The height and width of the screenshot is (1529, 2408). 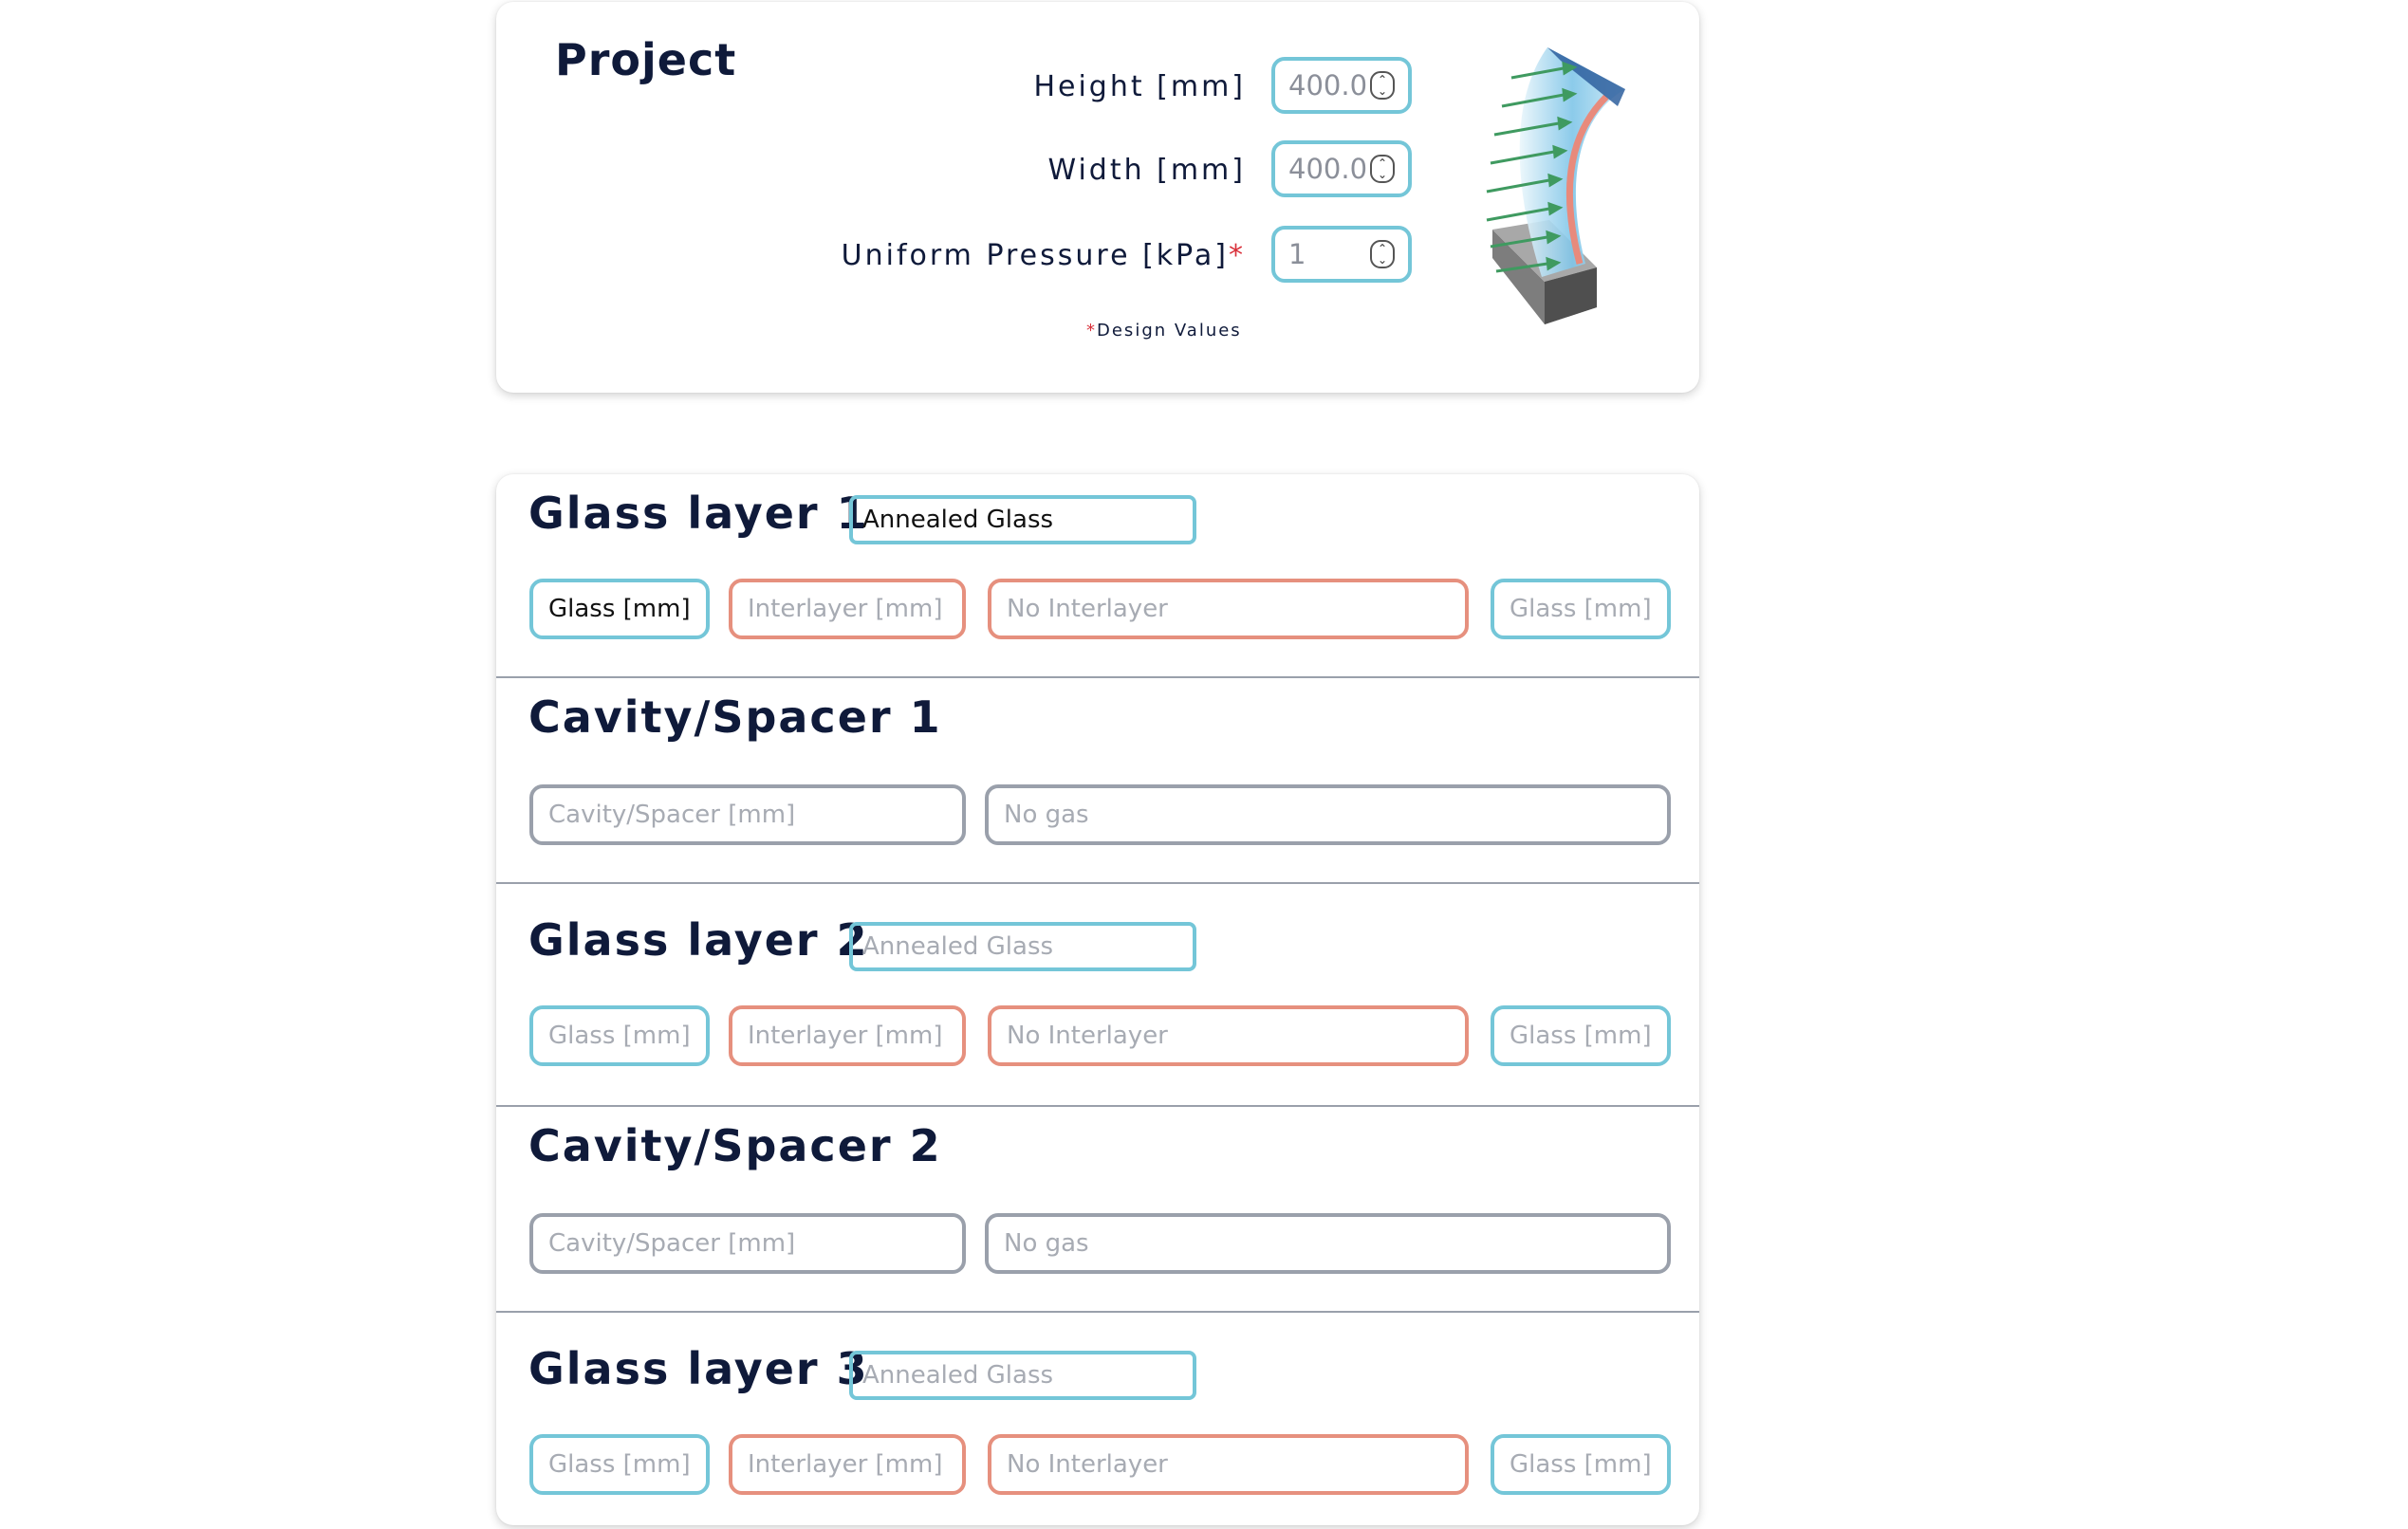 What do you see at coordinates (1146, 171) in the screenshot?
I see `width-label: Width [mm]` at bounding box center [1146, 171].